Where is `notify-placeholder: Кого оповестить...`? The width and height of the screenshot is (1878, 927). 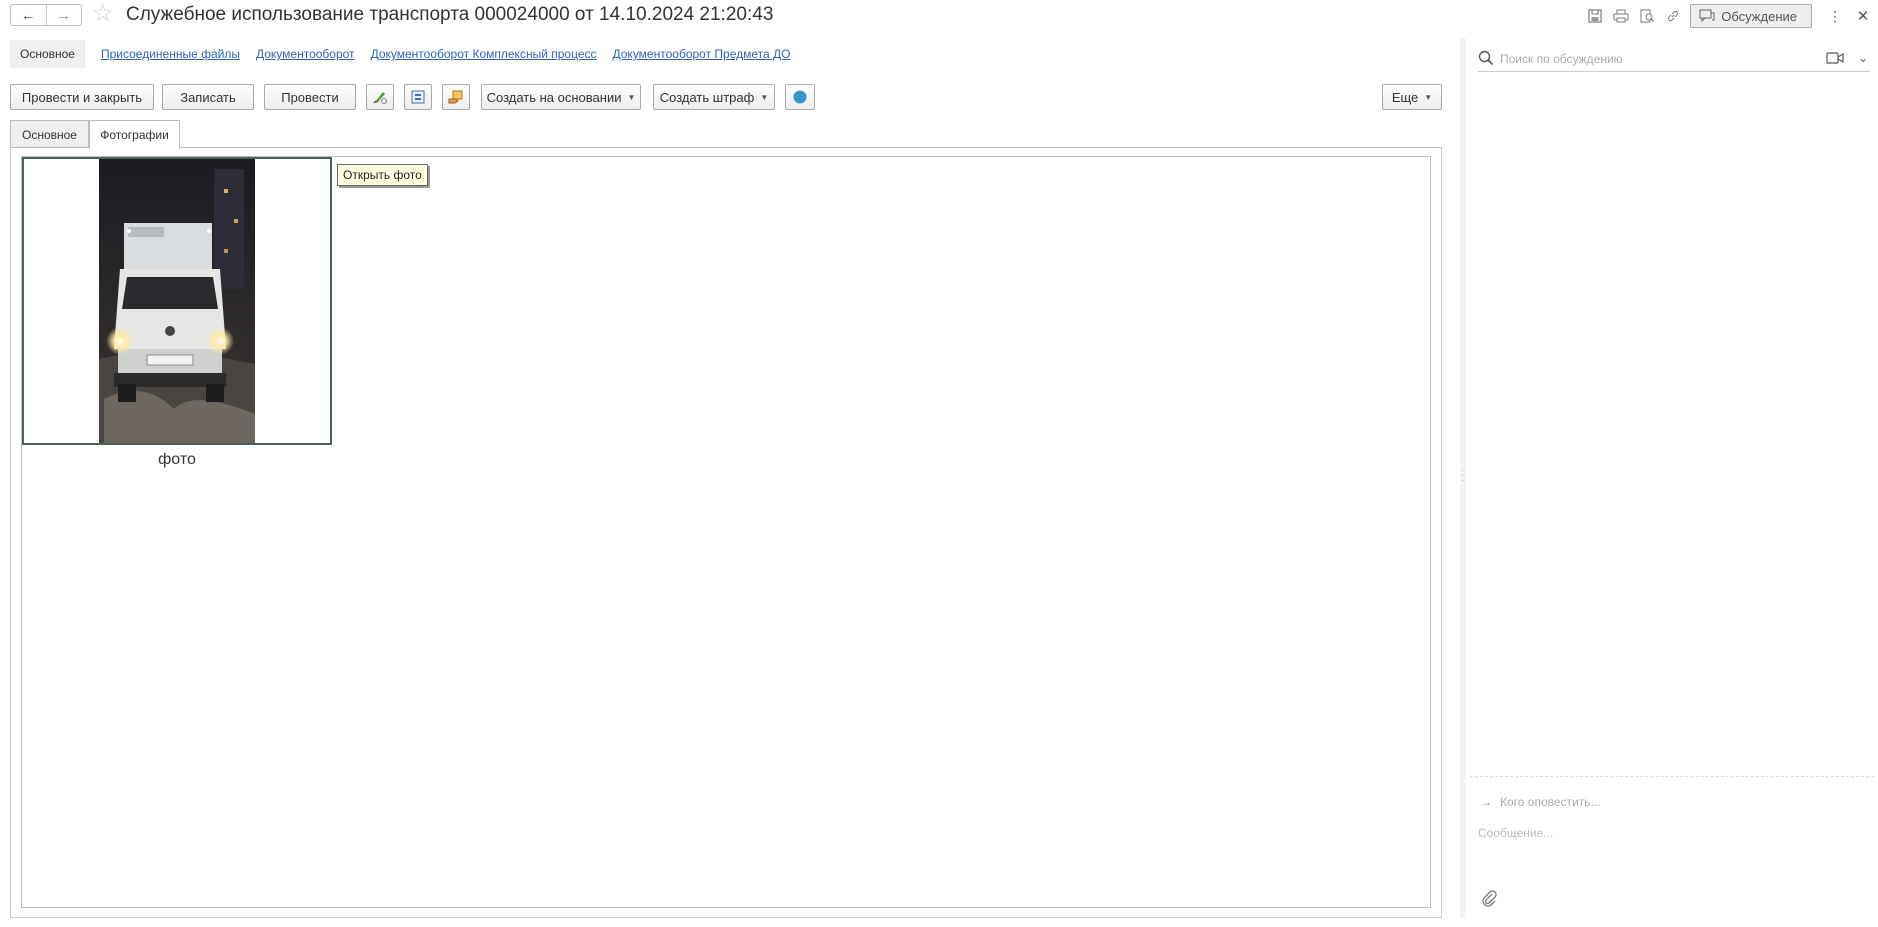 notify-placeholder: Кого оповестить... is located at coordinates (1550, 802).